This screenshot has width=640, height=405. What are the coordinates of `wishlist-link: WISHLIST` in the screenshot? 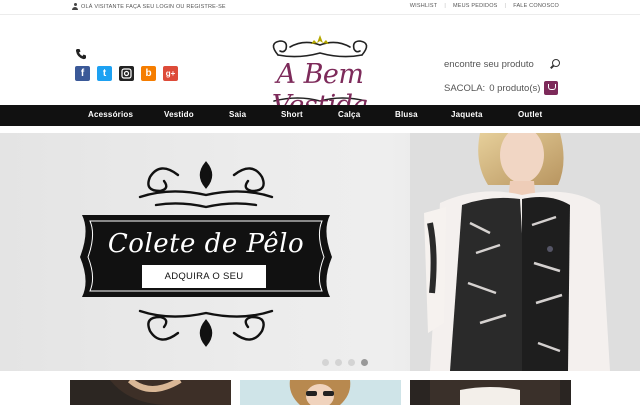 It's located at (424, 6).